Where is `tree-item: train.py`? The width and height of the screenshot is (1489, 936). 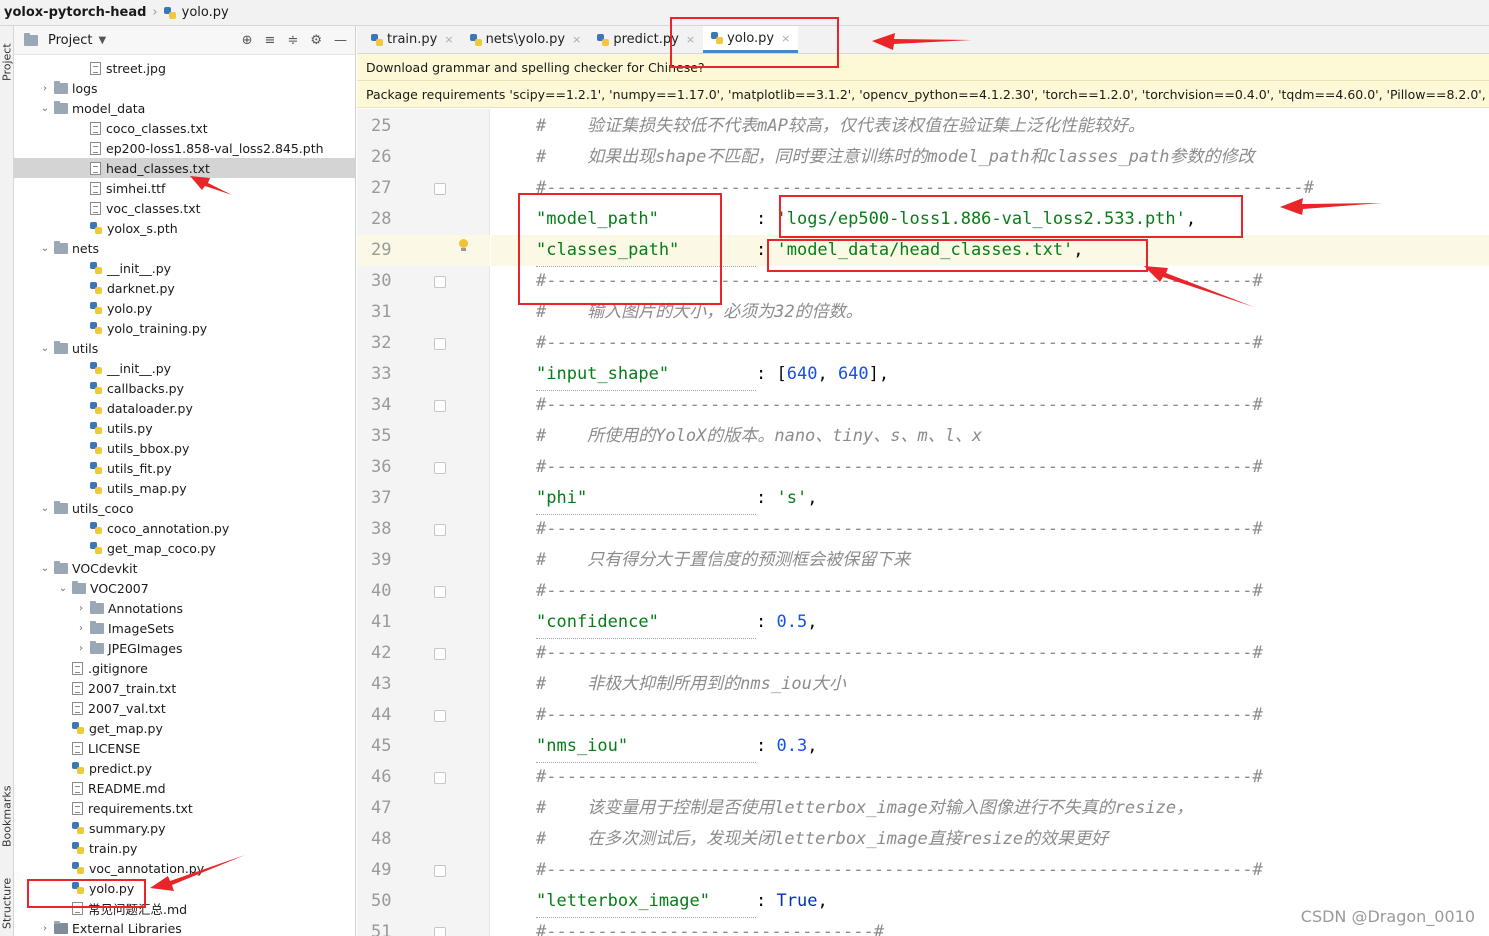
tree-item: train.py is located at coordinates (184, 848).